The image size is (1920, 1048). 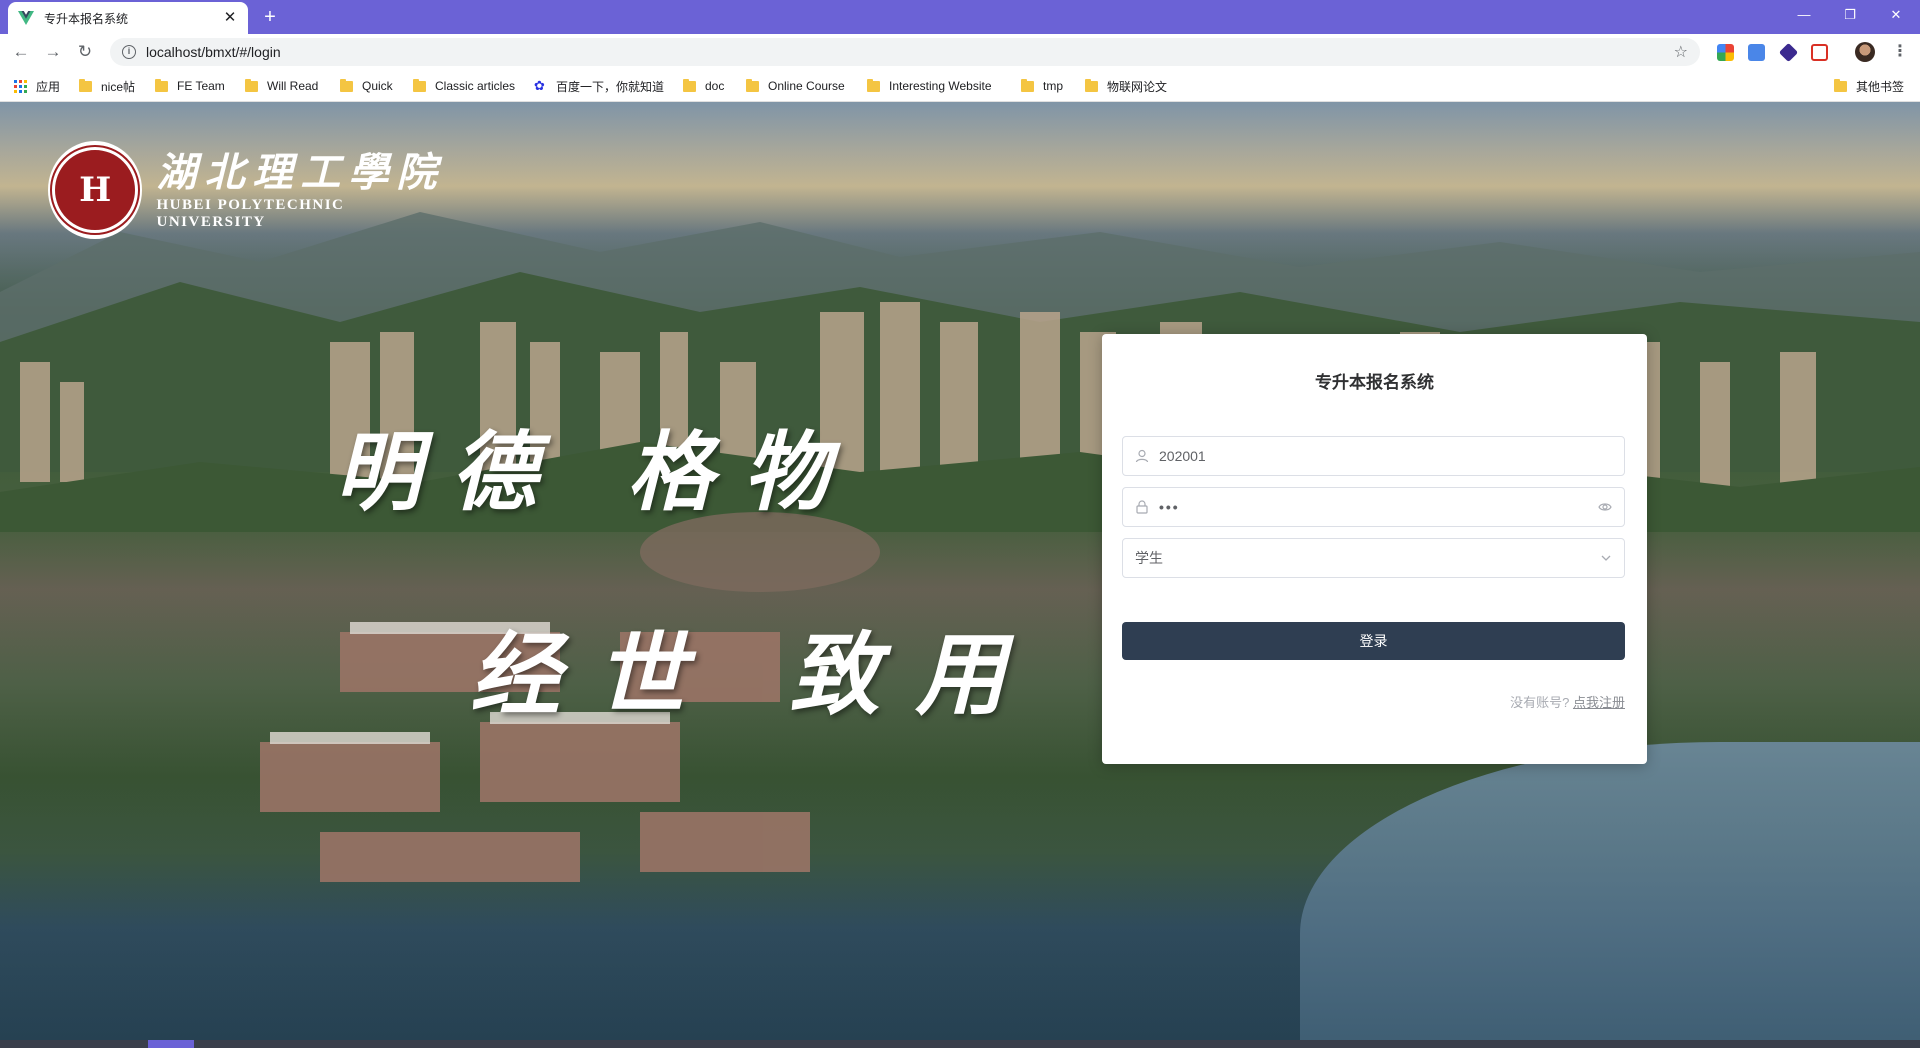 I want to click on bookmark-folder: FE Team, so click(x=190, y=86).